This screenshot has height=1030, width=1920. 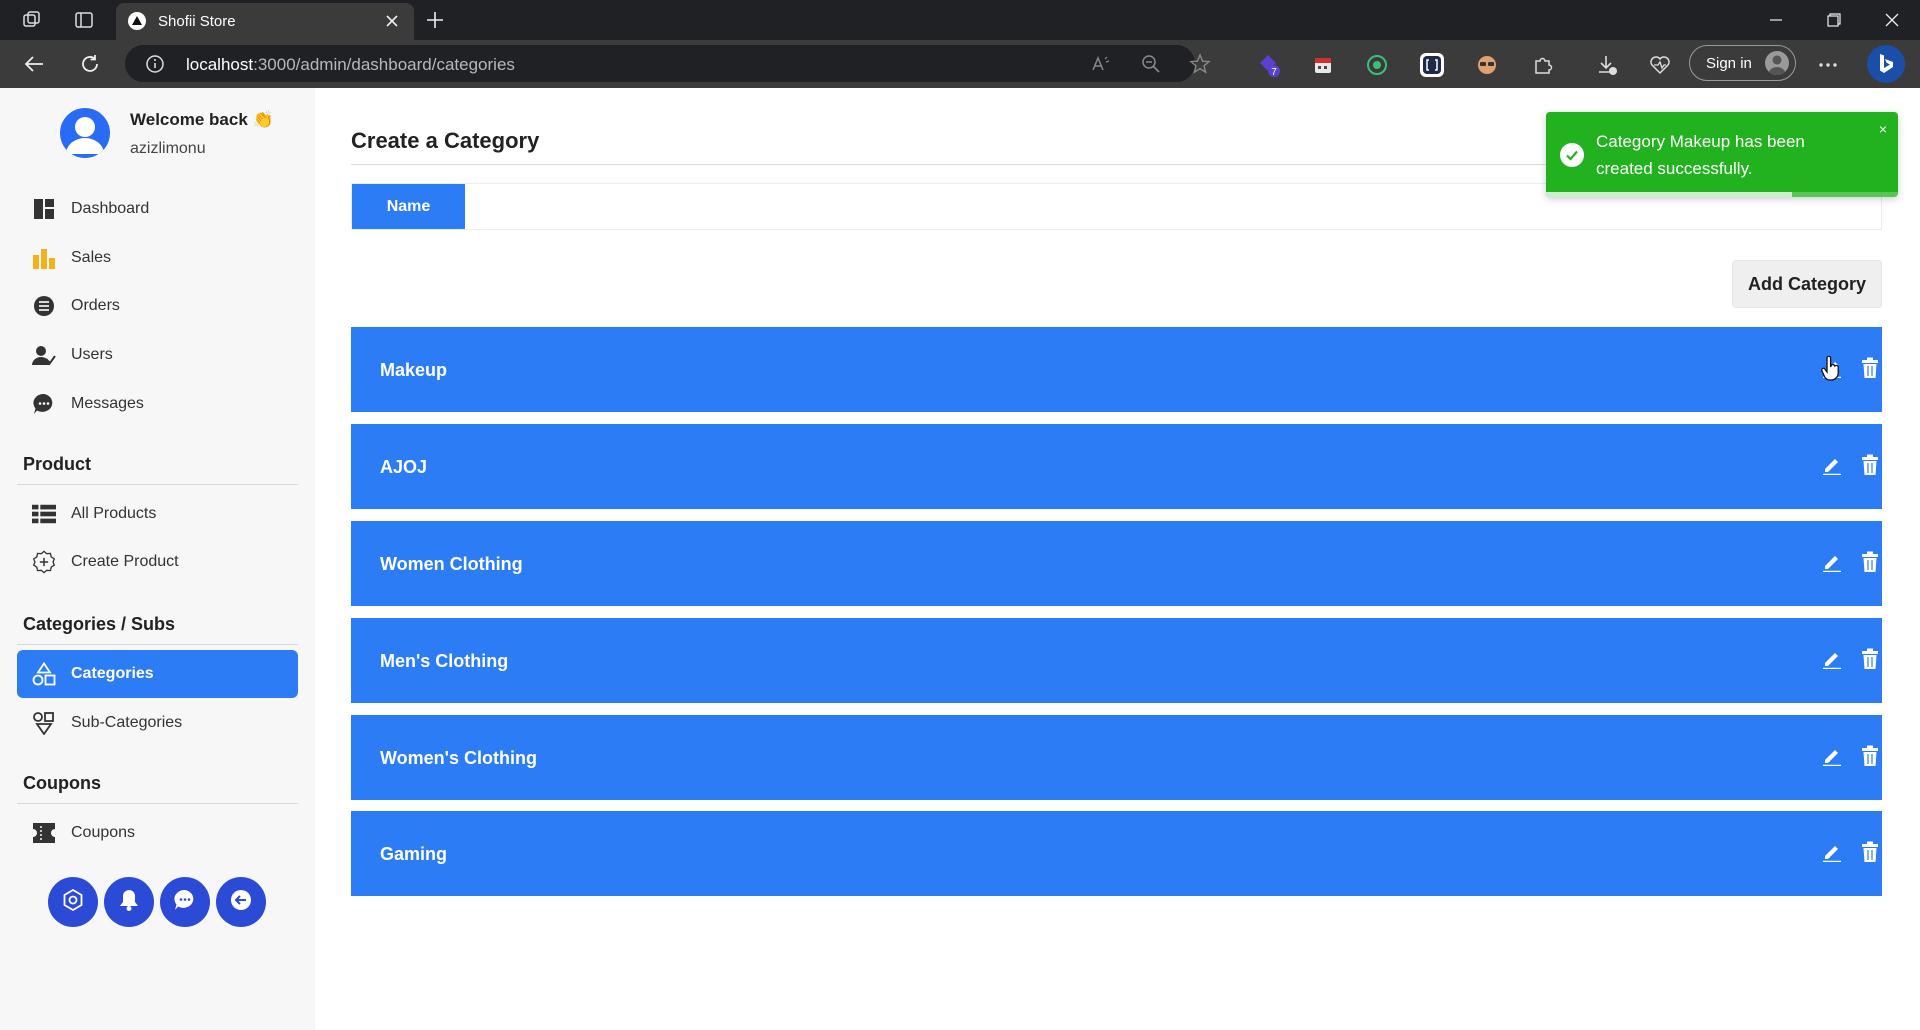 What do you see at coordinates (155, 64) in the screenshot?
I see `site-info-icon` at bounding box center [155, 64].